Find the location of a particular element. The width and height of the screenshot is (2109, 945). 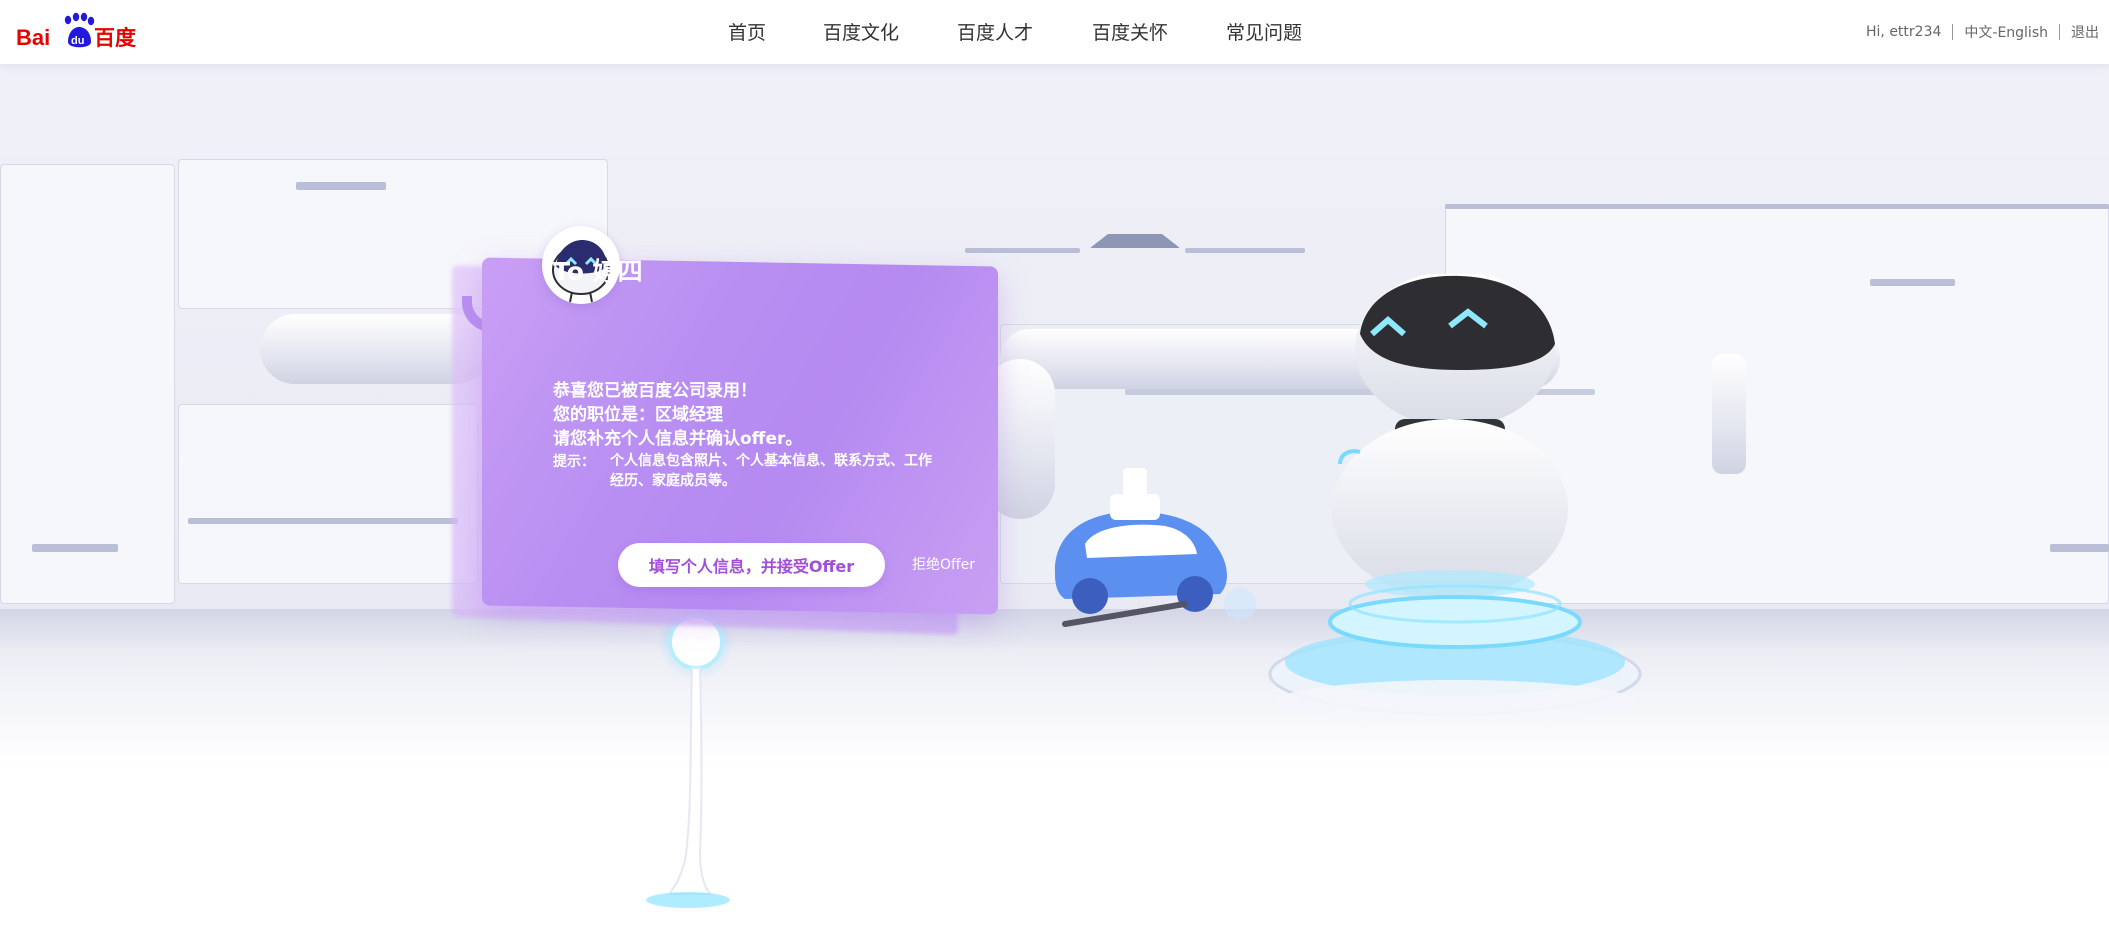

accept-offer-button: 填写个人信息，并接受Offer is located at coordinates (751, 565).